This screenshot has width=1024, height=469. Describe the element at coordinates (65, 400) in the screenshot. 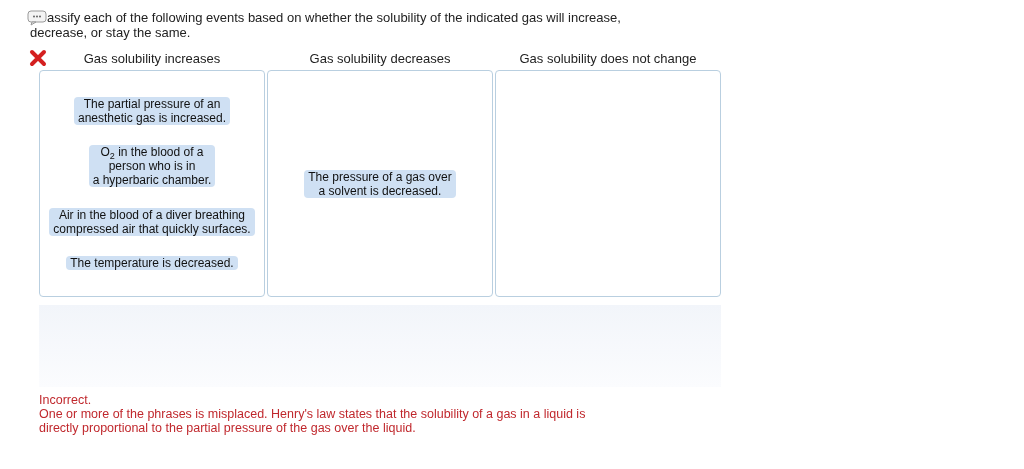

I see `feedback-title: Incorrect.` at that location.